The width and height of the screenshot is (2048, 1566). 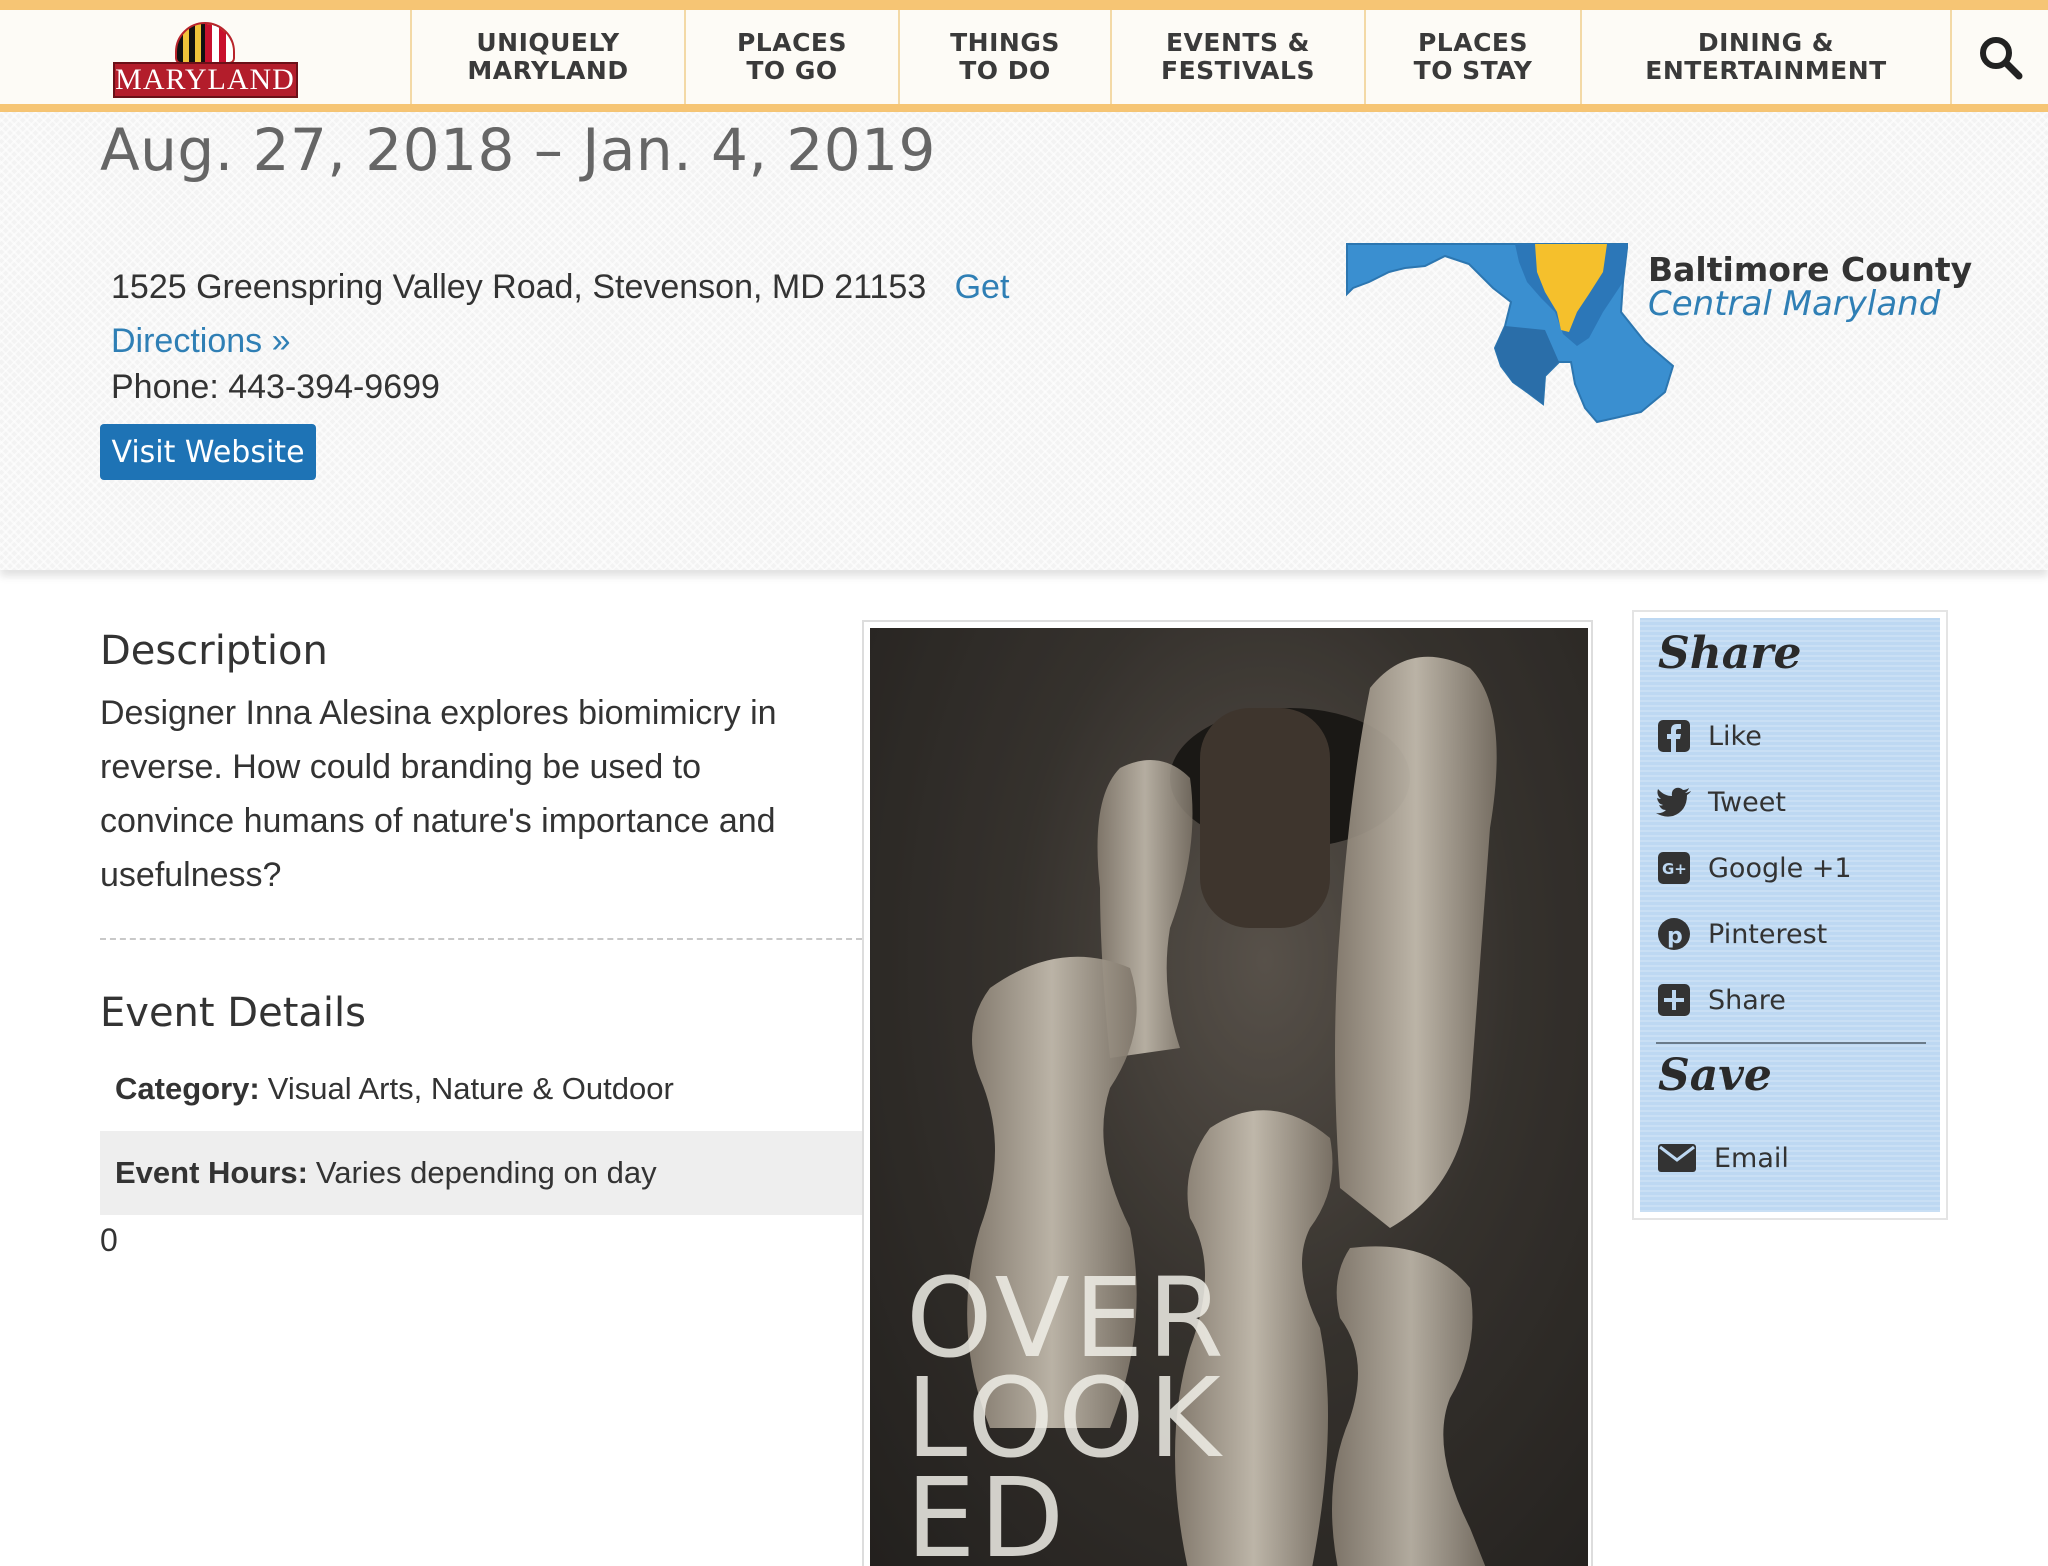 What do you see at coordinates (1006, 57) in the screenshot?
I see `nav-things-to-do: THINGS TO DO` at bounding box center [1006, 57].